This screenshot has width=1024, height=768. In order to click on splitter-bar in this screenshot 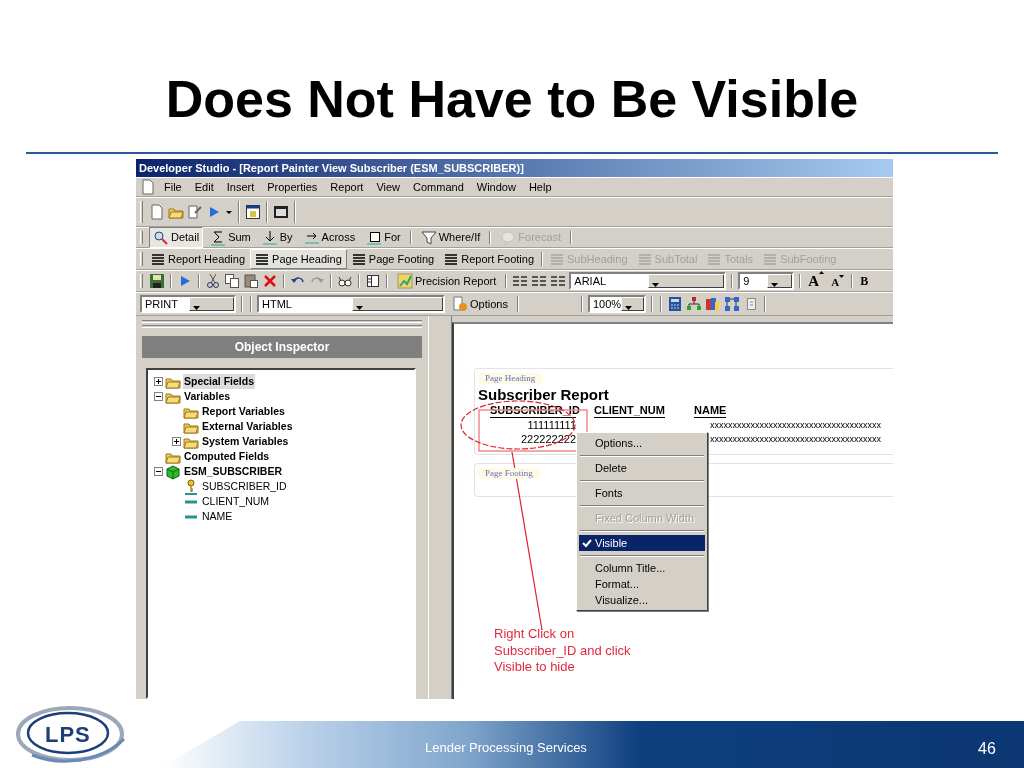, I will do `click(440, 507)`.